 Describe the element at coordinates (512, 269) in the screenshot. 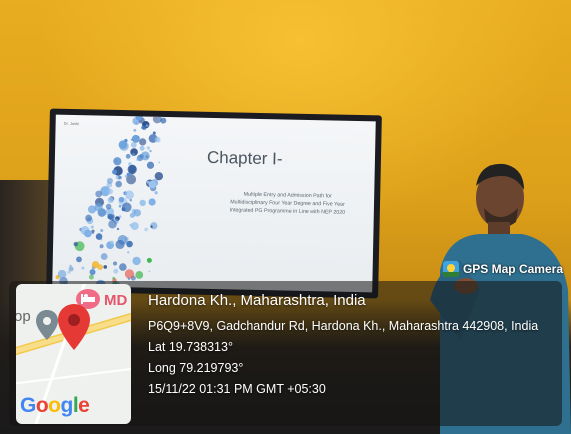

I see `gps-map-camera-label: GPS Map Camera` at that location.